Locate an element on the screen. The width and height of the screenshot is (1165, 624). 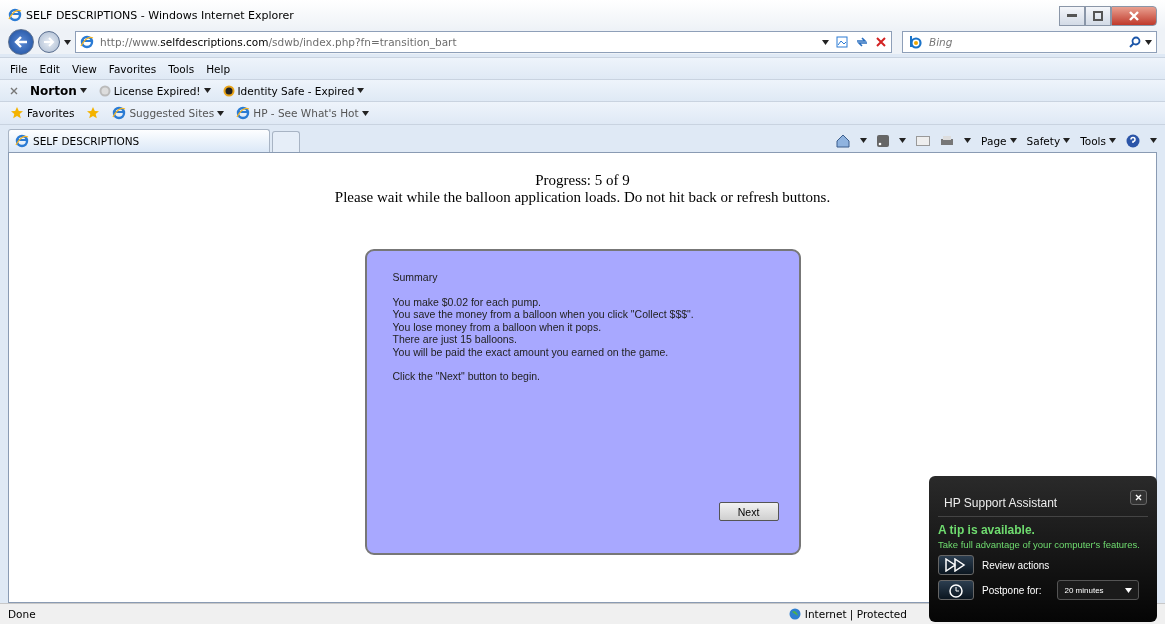
help-icon is located at coordinates (1133, 140).